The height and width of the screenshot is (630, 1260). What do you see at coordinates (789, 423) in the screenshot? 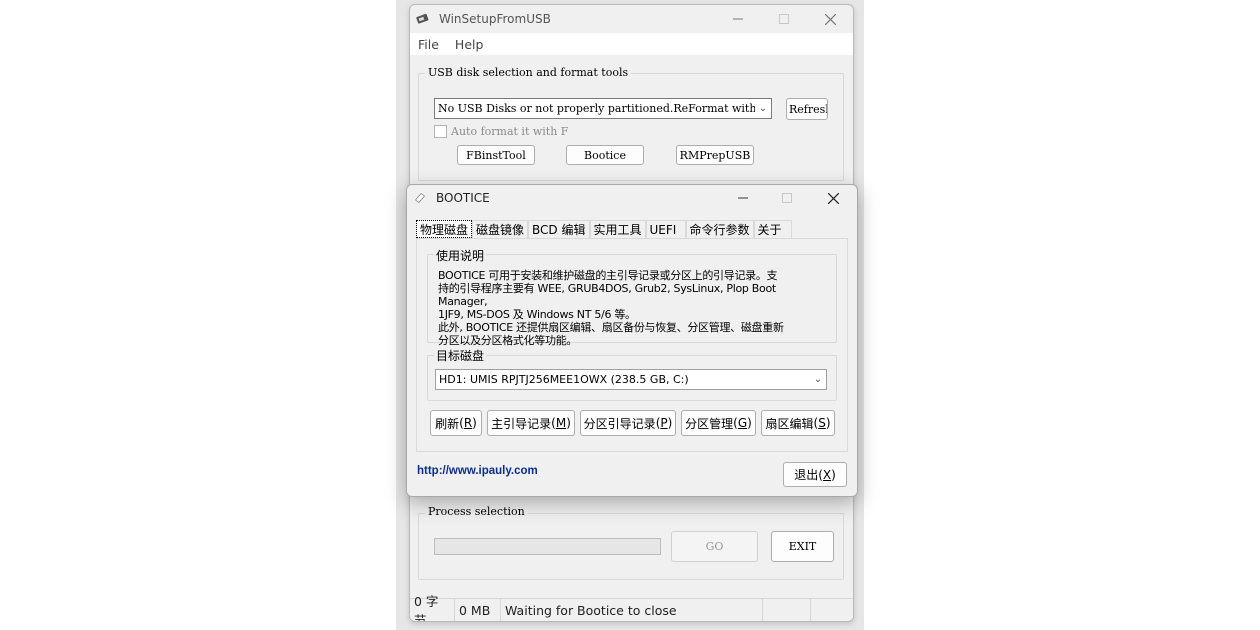
I see `sector-edit-label: 扇区编辑` at bounding box center [789, 423].